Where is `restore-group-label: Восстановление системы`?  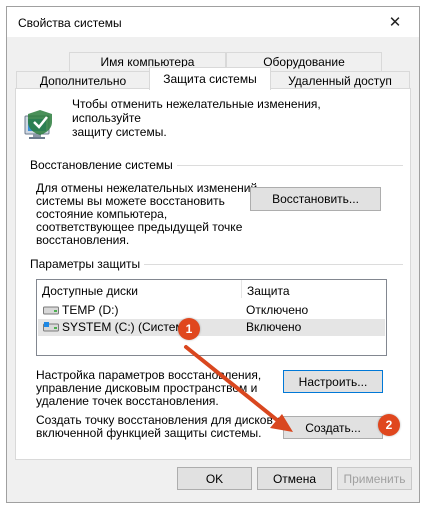 restore-group-label: Восстановление системы is located at coordinates (103, 165).